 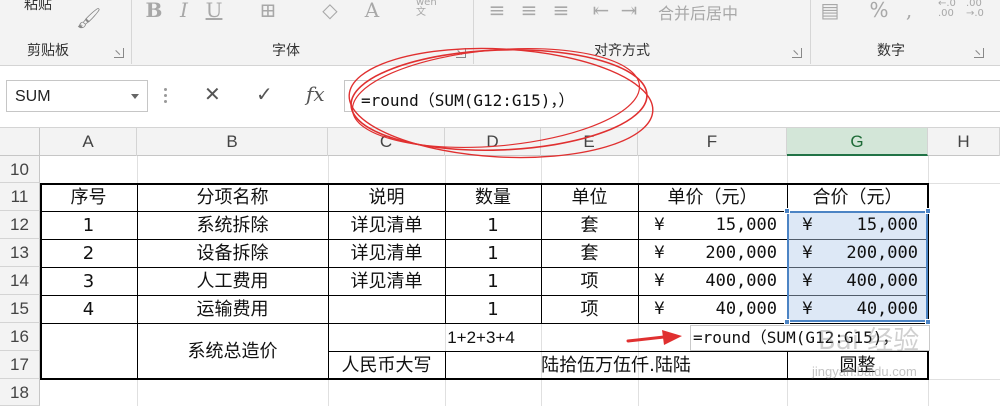 I want to click on table-cell: 3, so click(x=88, y=281).